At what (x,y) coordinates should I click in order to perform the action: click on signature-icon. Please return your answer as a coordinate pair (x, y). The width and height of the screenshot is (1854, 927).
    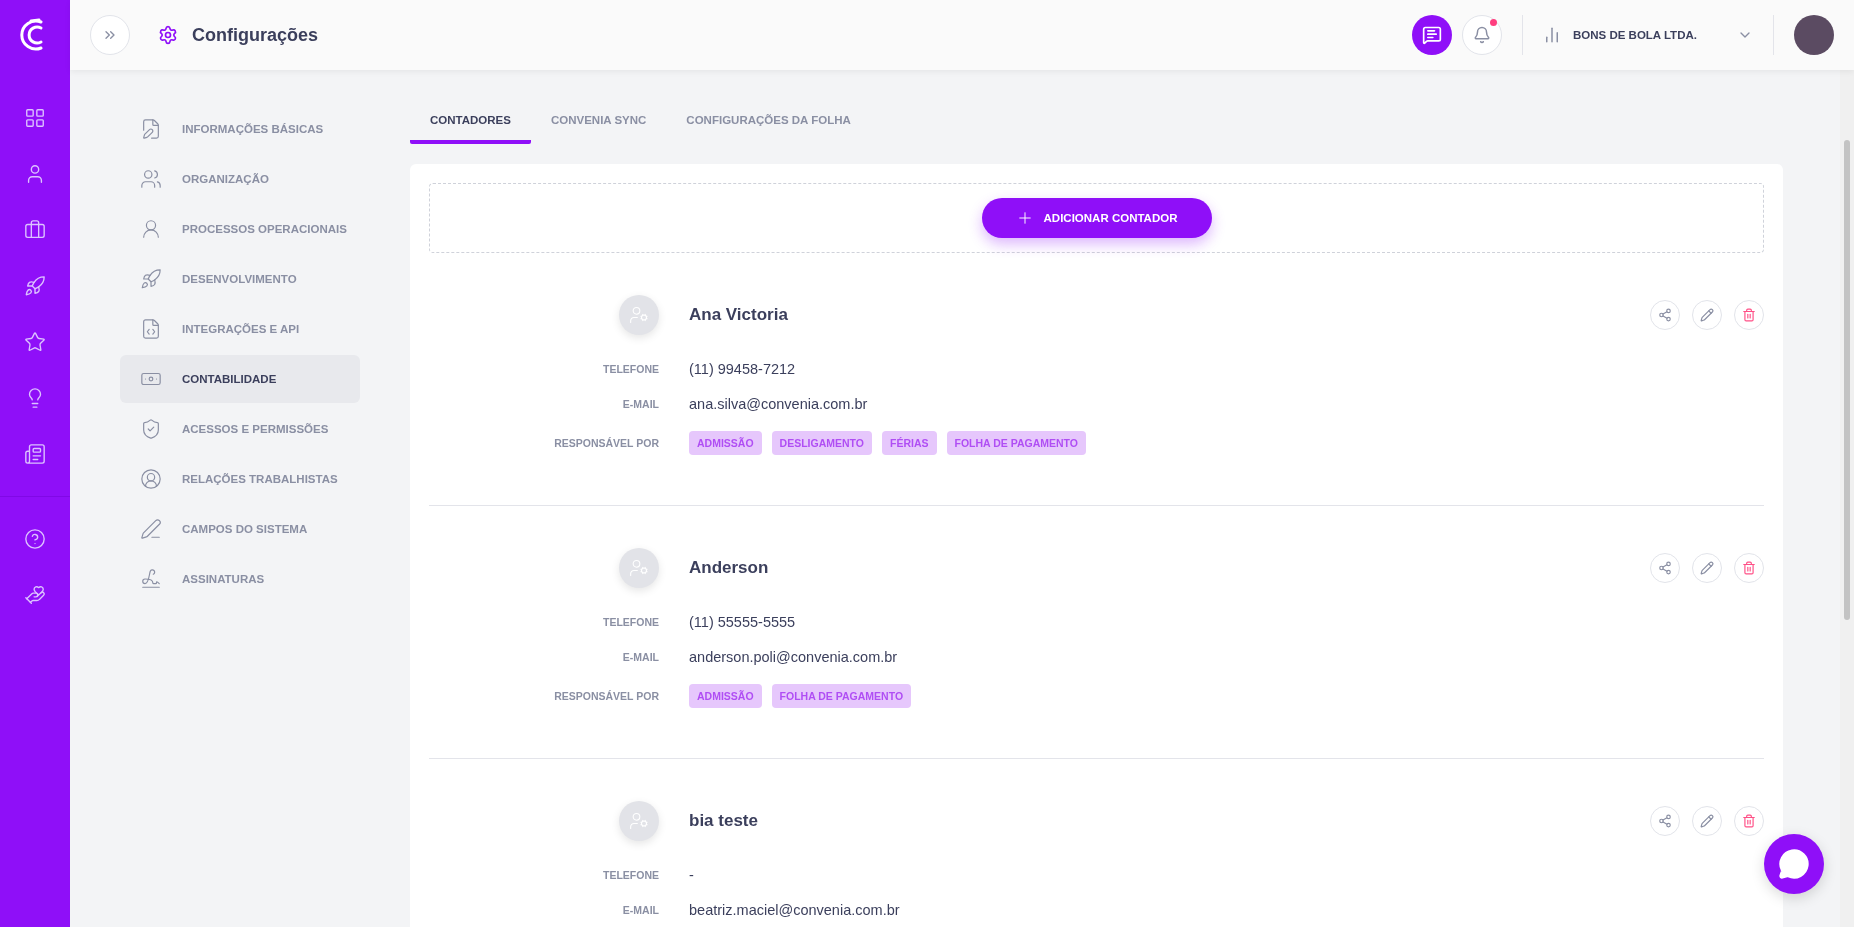
    Looking at the image, I should click on (151, 579).